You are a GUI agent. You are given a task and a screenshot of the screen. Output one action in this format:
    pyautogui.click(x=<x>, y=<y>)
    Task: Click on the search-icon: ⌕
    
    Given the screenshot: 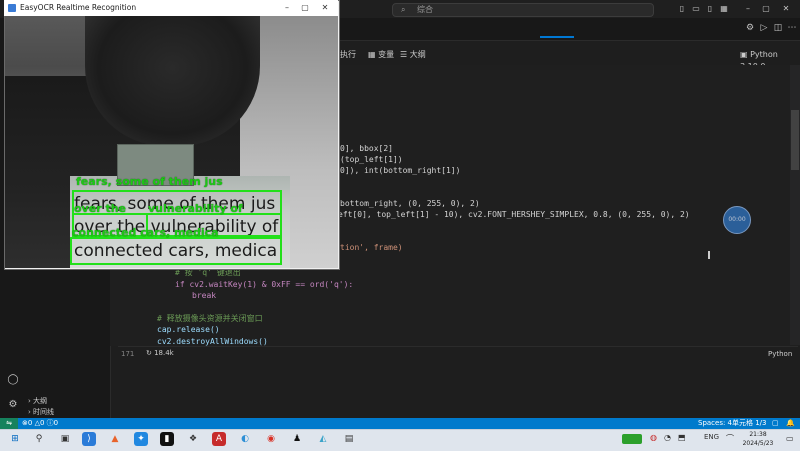 What is the action you would take?
    pyautogui.click(x=403, y=9)
    